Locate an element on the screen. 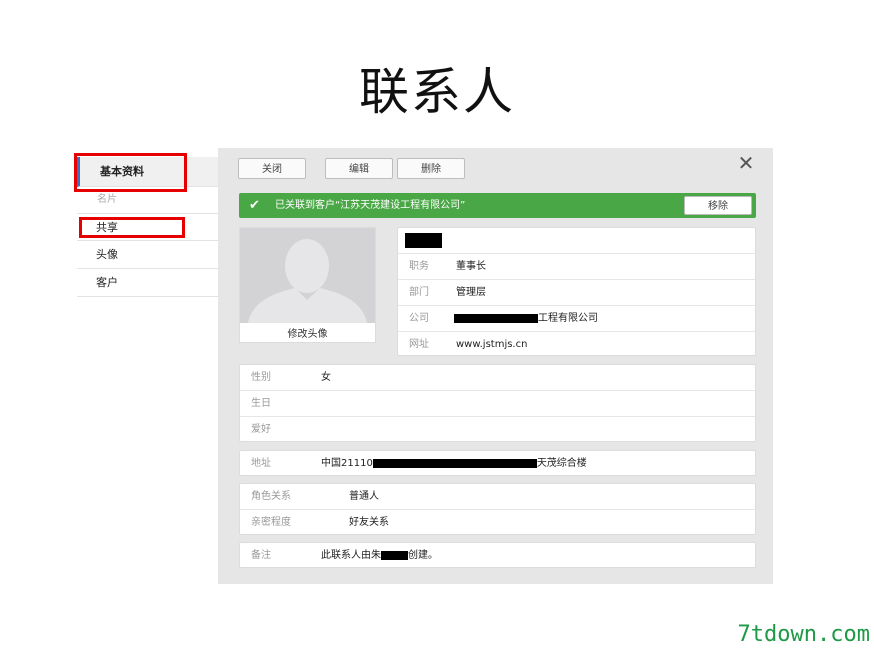  remove-button: 移除 is located at coordinates (718, 205).